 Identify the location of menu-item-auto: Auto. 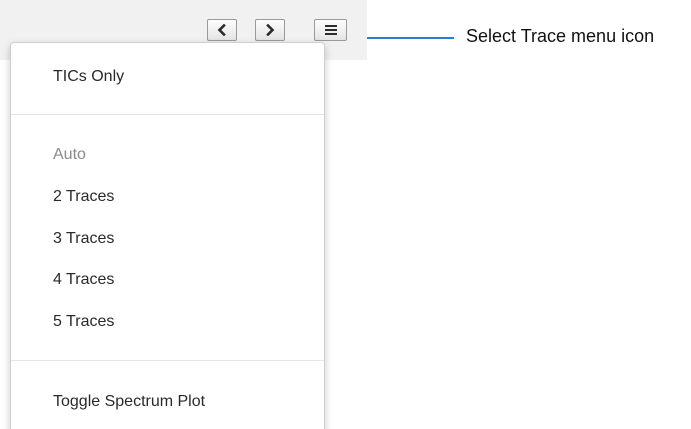
(69, 154).